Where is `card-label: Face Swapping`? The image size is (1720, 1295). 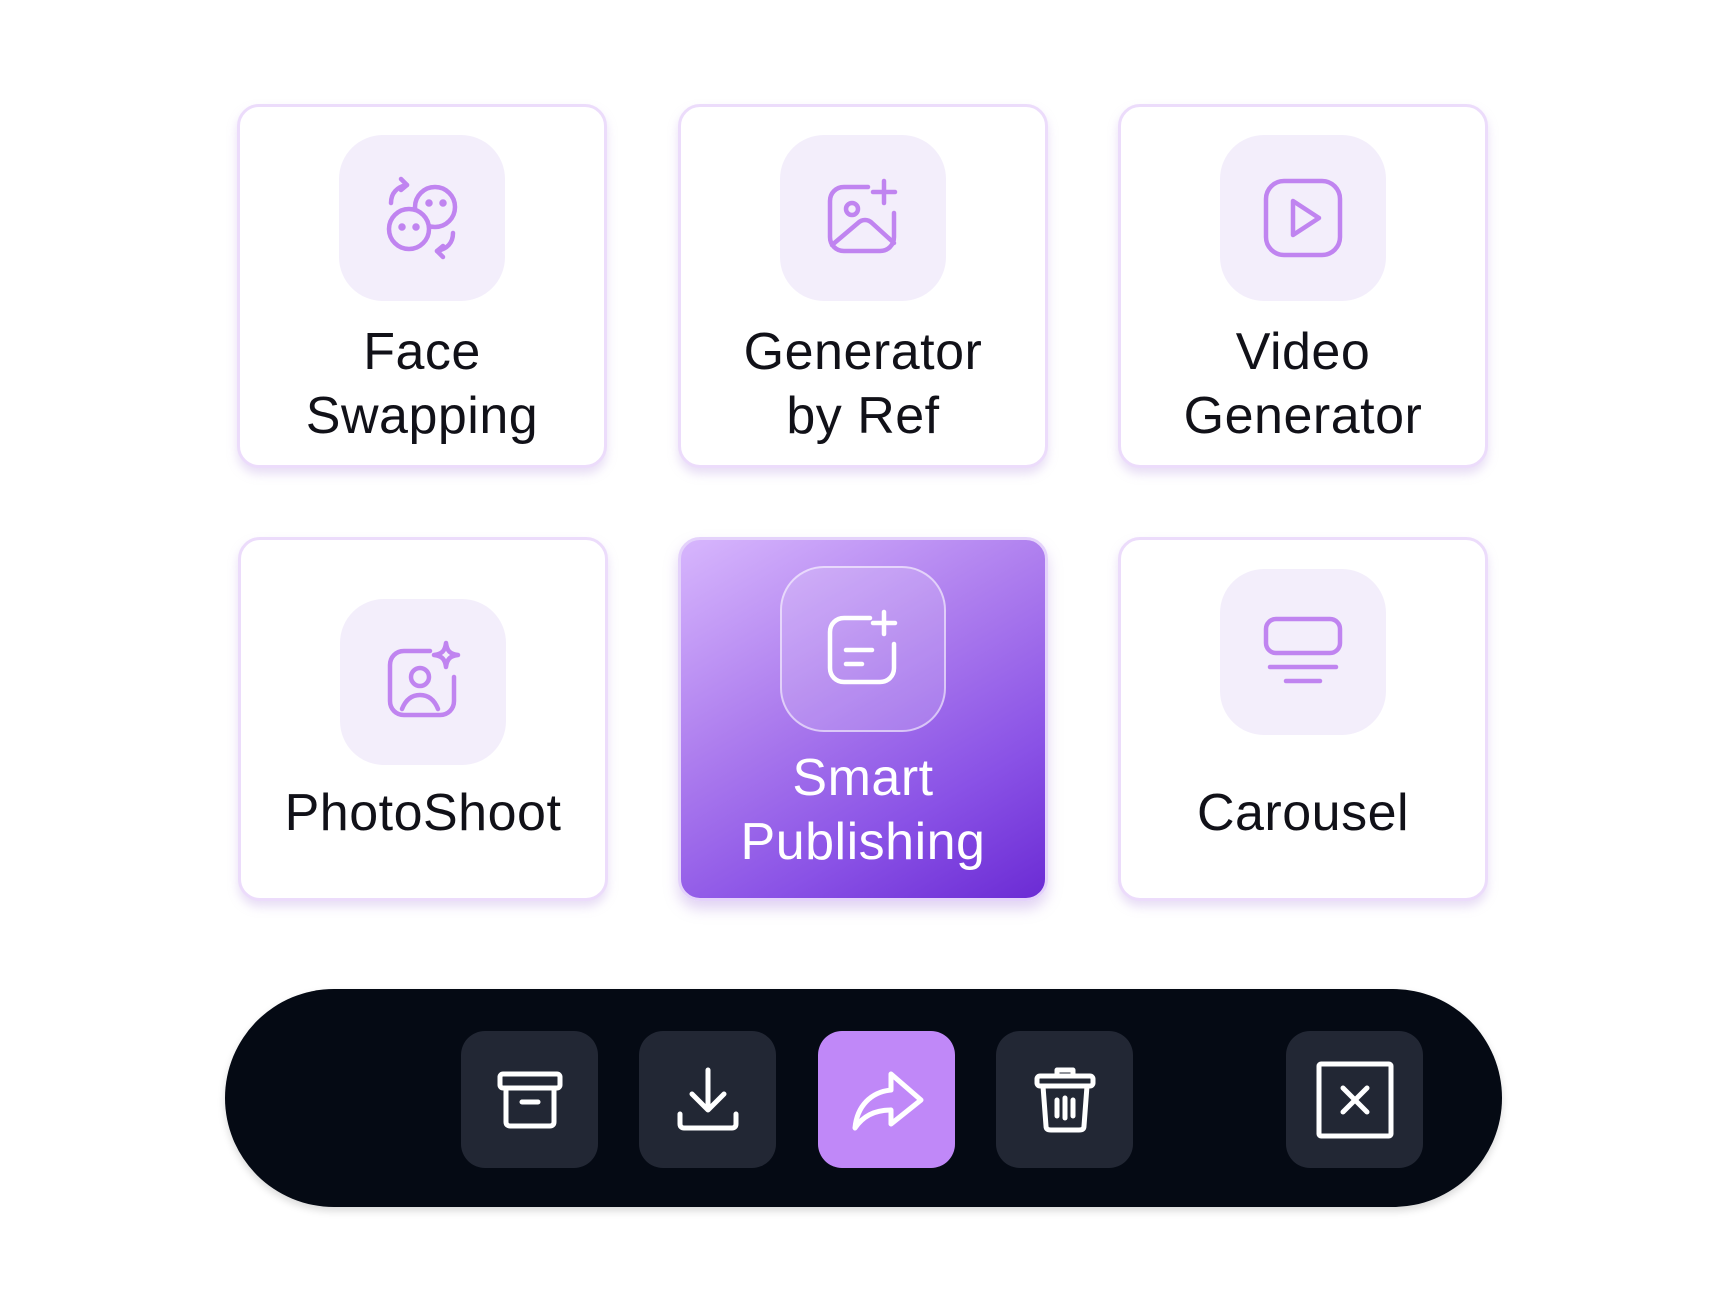 card-label: Face Swapping is located at coordinates (422, 384).